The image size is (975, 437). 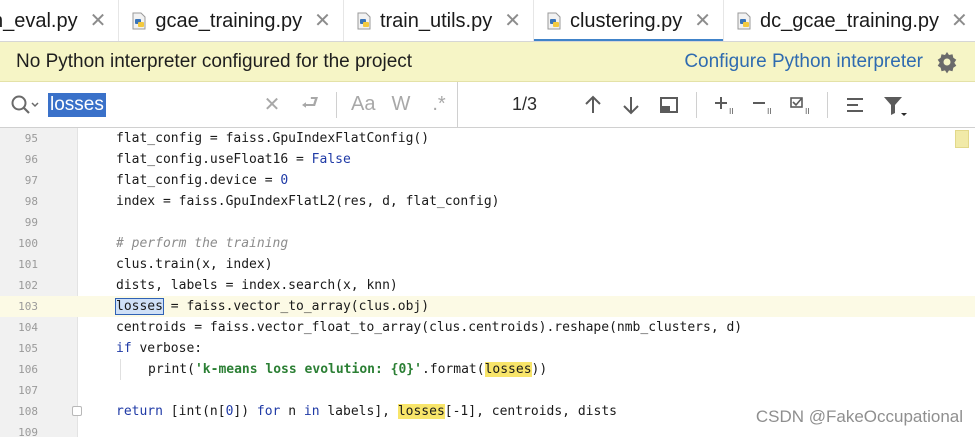 I want to click on line-number: 108, so click(x=28, y=411).